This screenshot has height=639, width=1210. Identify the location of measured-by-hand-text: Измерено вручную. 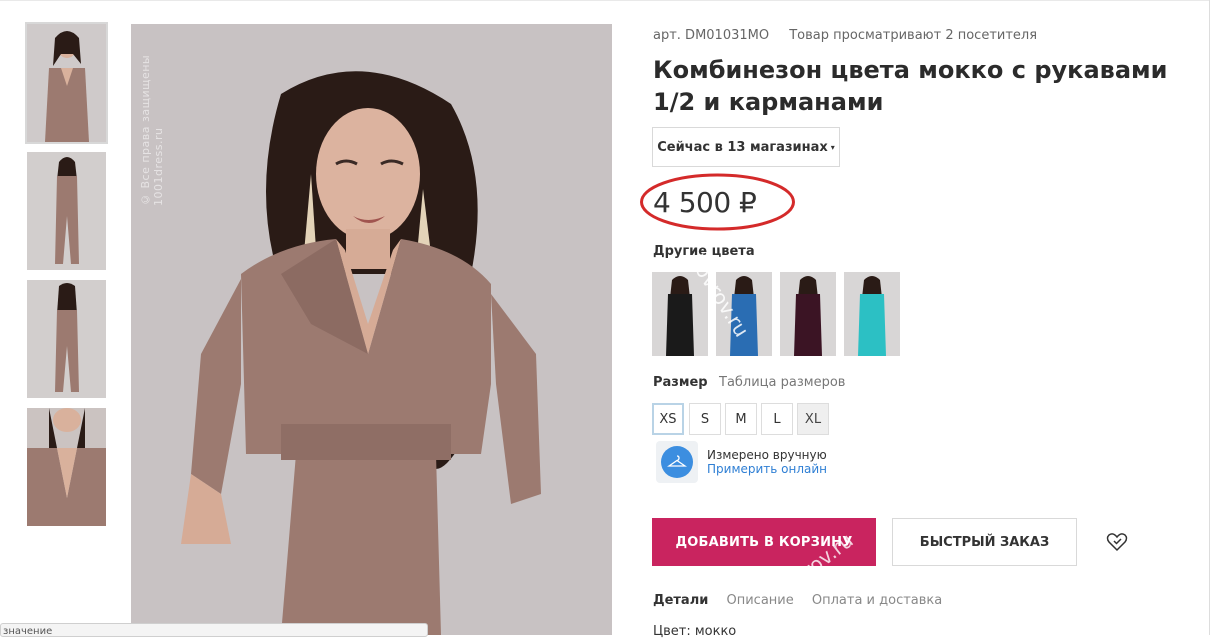
(767, 455).